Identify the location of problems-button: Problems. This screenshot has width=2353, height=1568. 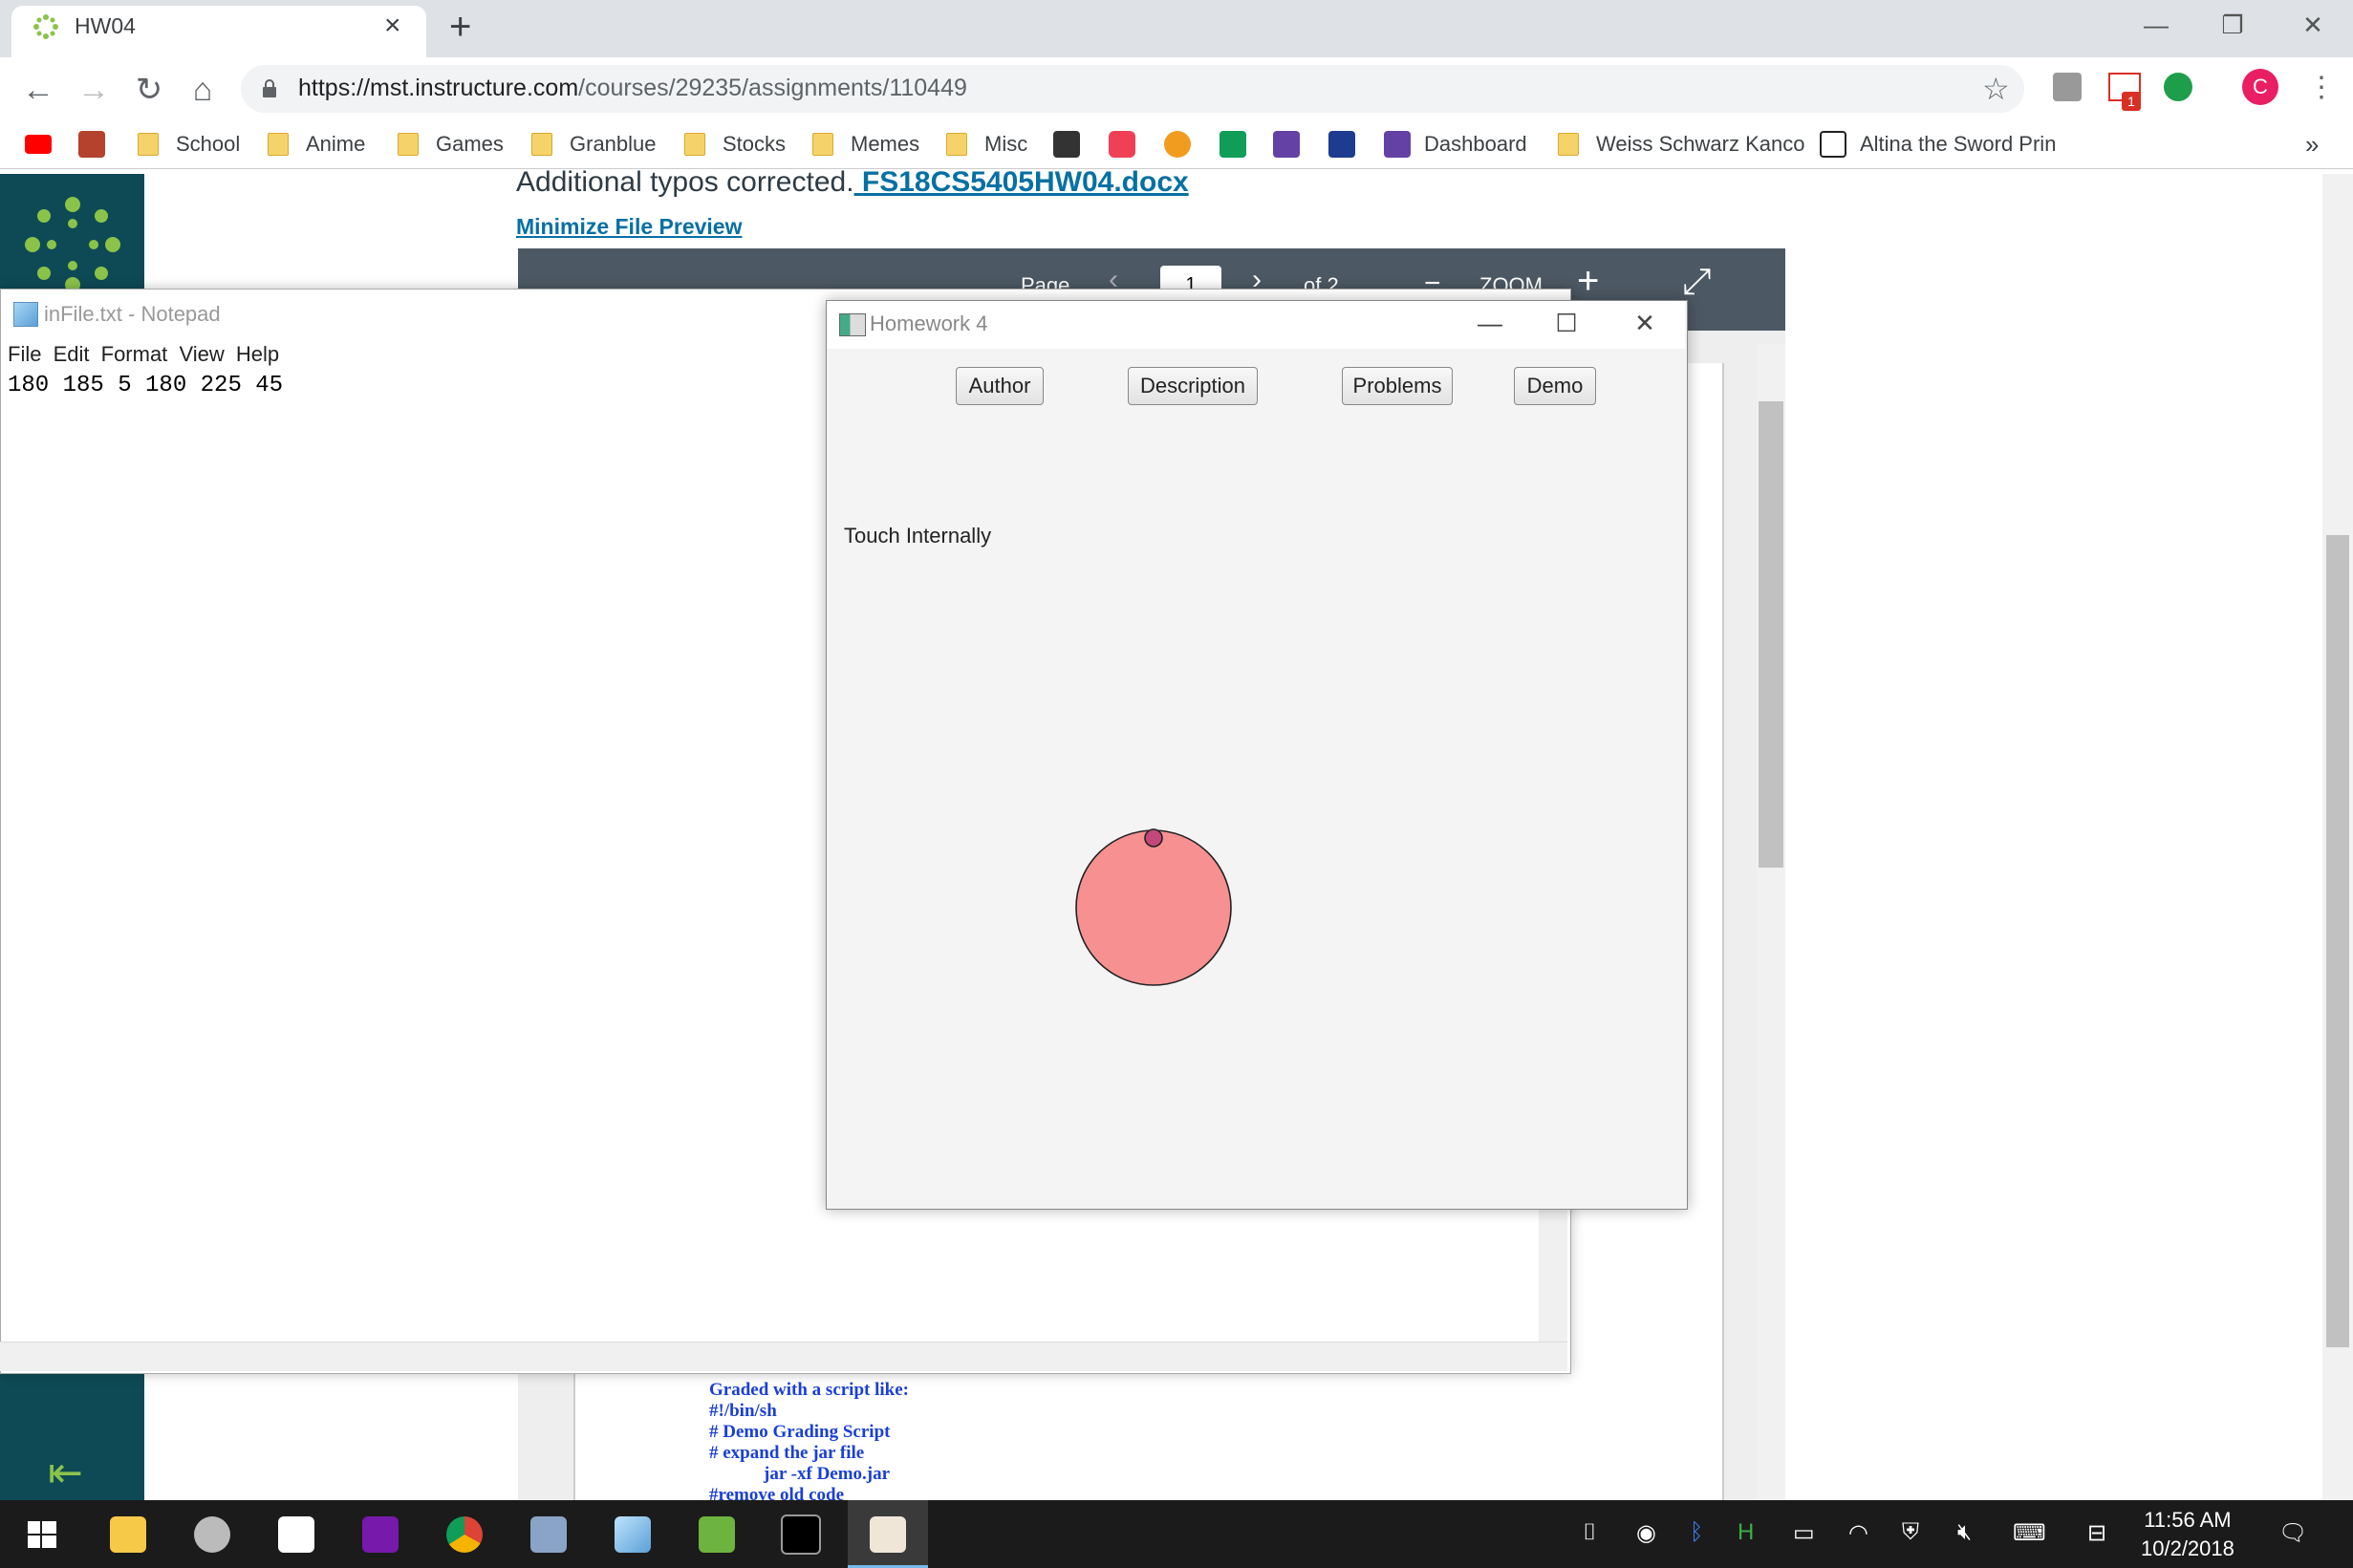
(1397, 386).